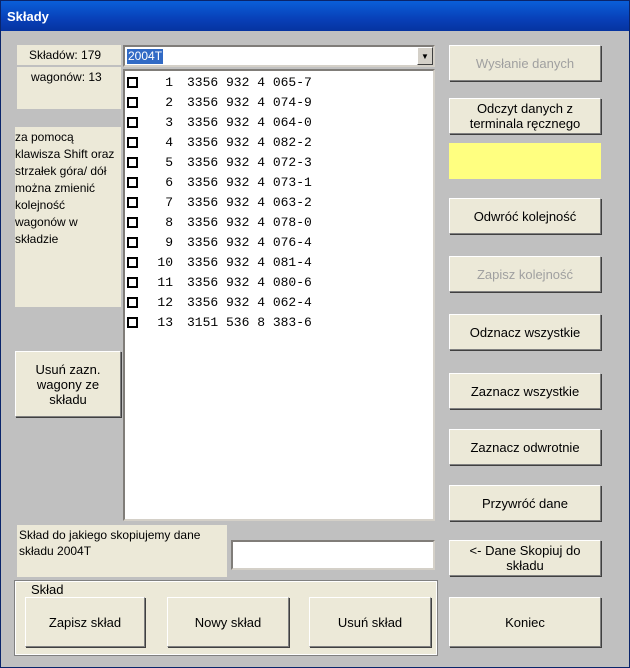  Describe the element at coordinates (425, 56) in the screenshot. I see `chevron-down-icon: ▼` at that location.